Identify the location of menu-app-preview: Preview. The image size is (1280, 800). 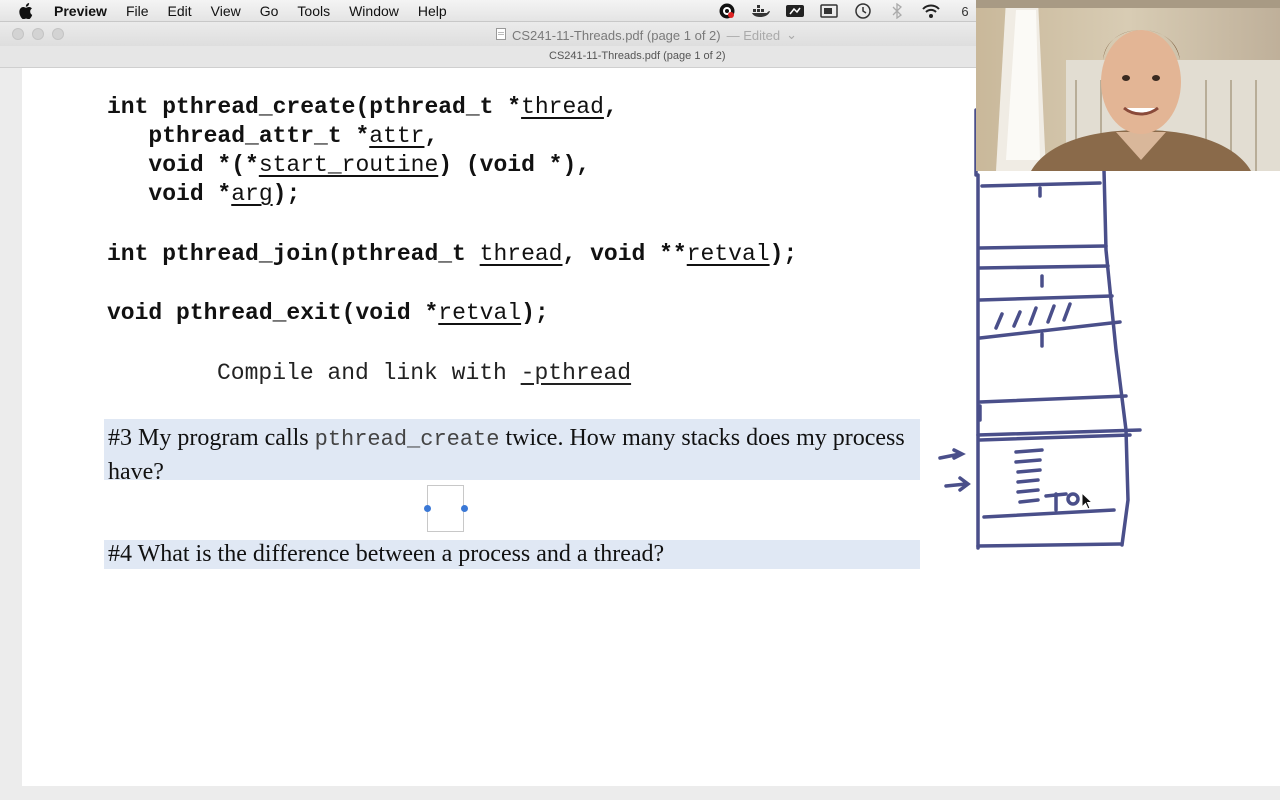
(80, 11).